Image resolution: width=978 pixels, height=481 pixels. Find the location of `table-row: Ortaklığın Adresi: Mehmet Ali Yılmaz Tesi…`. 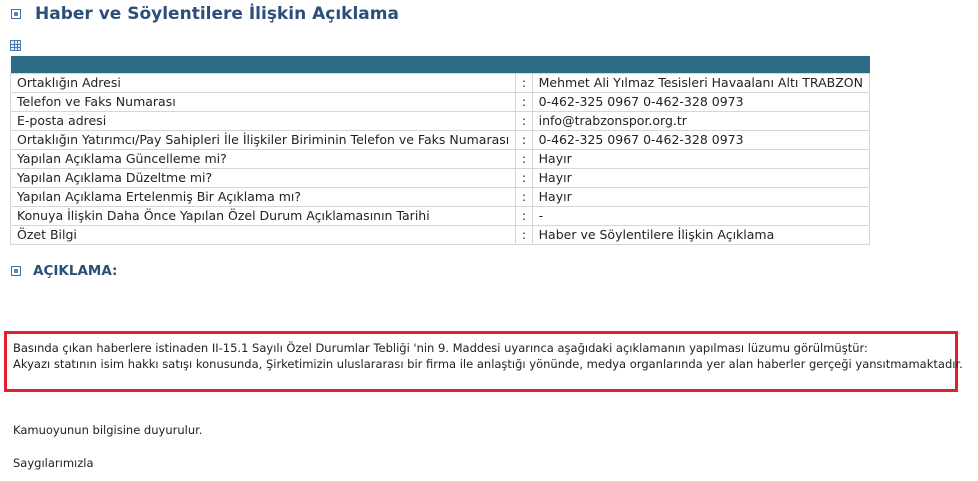

table-row: Ortaklığın Adresi: Mehmet Ali Yılmaz Tesi… is located at coordinates (440, 83).